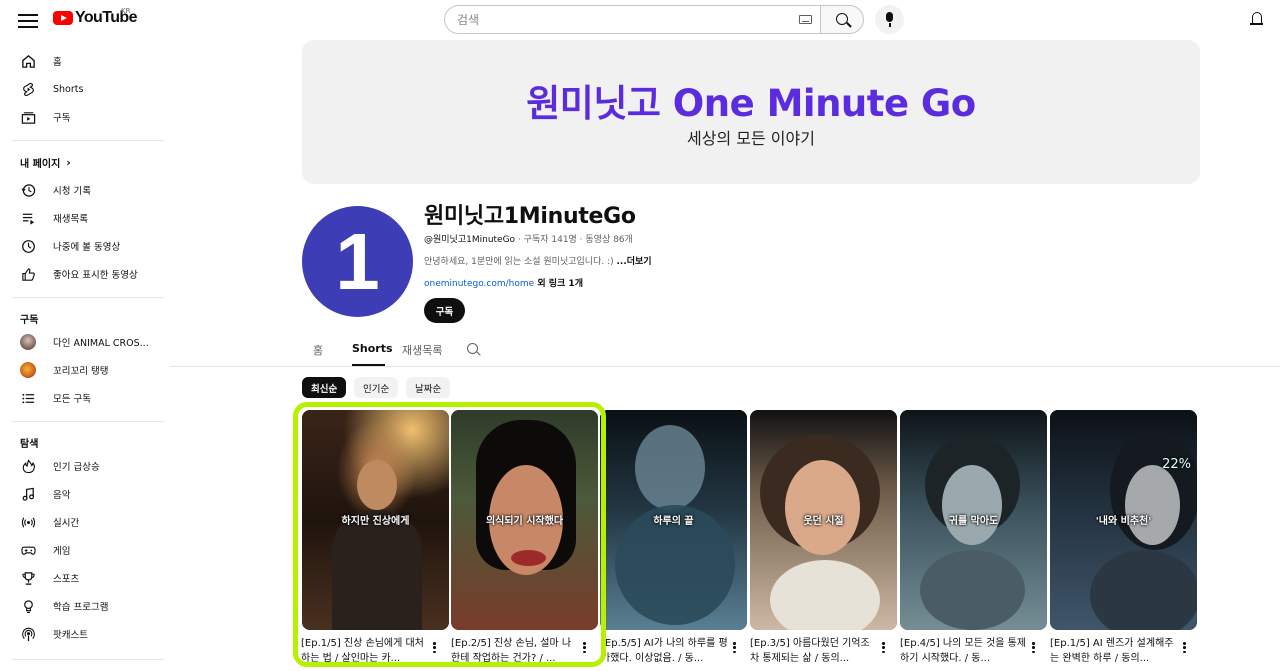 The image size is (1280, 671). What do you see at coordinates (28, 20) in the screenshot?
I see `menu-icon` at bounding box center [28, 20].